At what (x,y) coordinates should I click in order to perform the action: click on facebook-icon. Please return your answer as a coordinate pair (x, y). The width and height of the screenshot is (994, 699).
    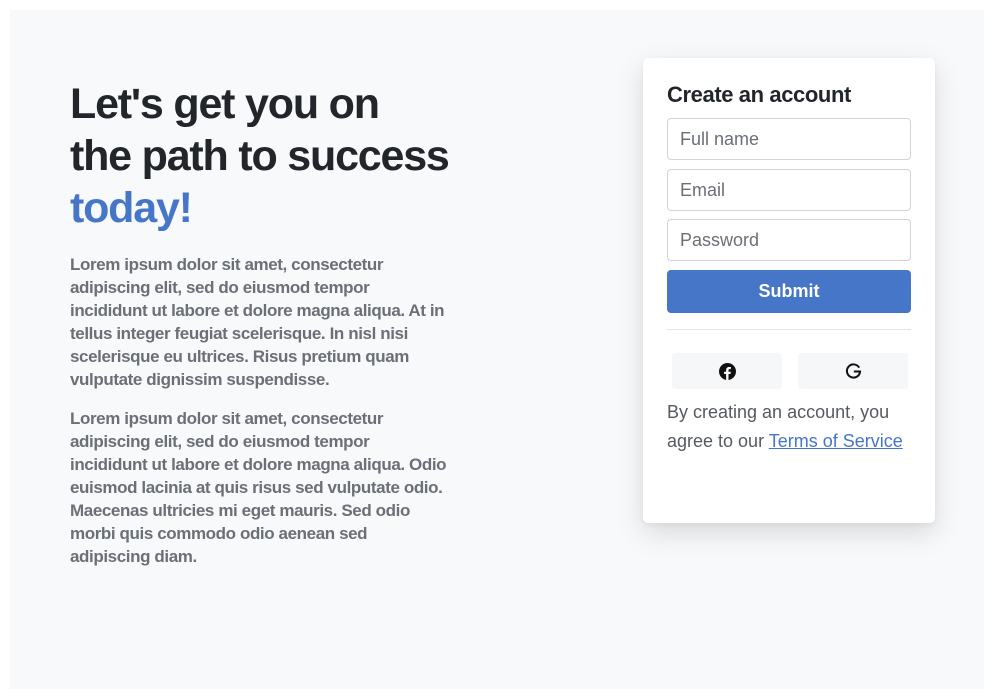
    Looking at the image, I should click on (727, 371).